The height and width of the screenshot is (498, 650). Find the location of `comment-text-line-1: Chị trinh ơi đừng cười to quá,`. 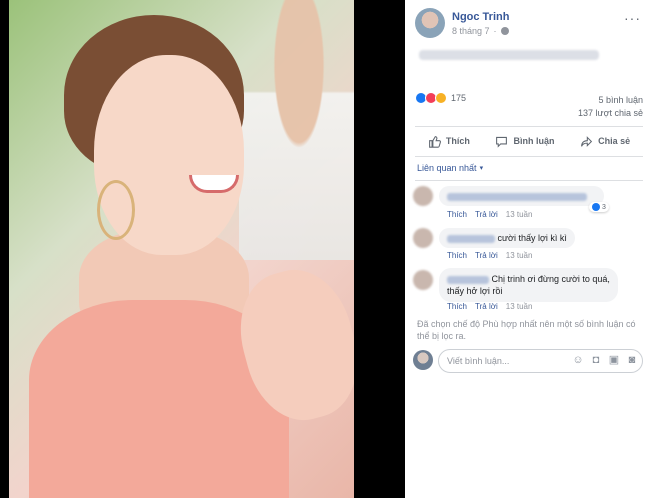

comment-text-line-1: Chị trinh ơi đừng cười to quá, is located at coordinates (550, 279).